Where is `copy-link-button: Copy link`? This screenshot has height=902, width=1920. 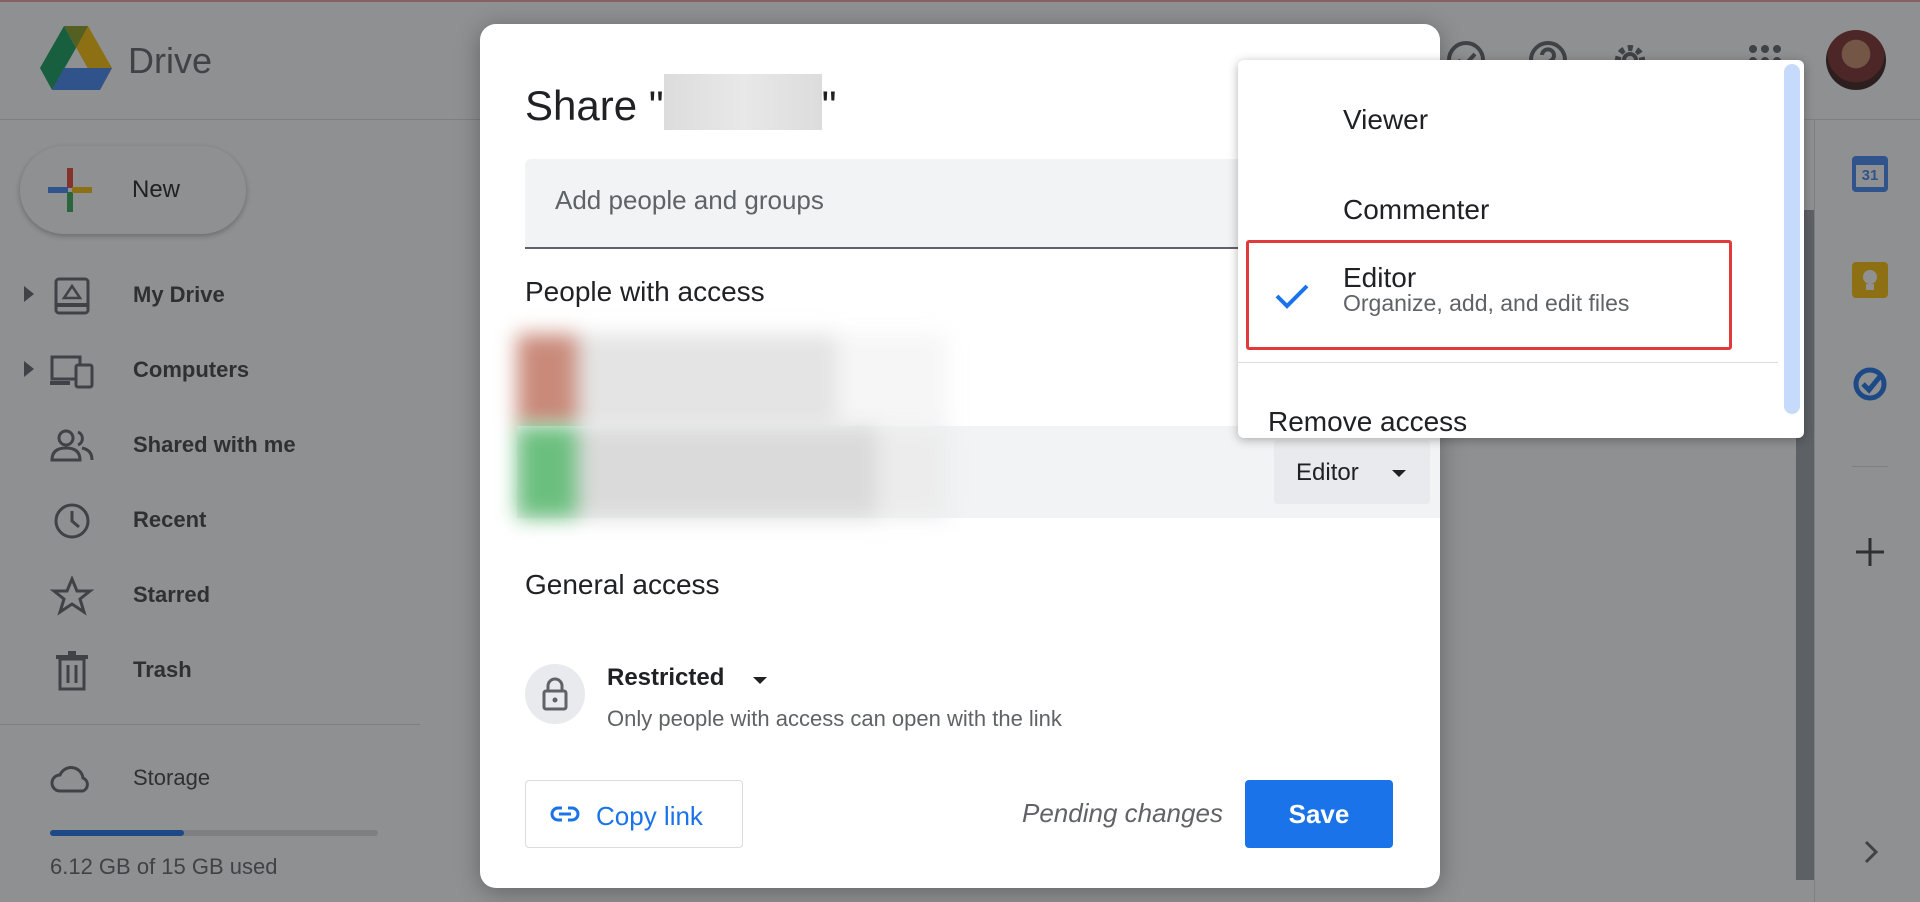 copy-link-button: Copy link is located at coordinates (634, 814).